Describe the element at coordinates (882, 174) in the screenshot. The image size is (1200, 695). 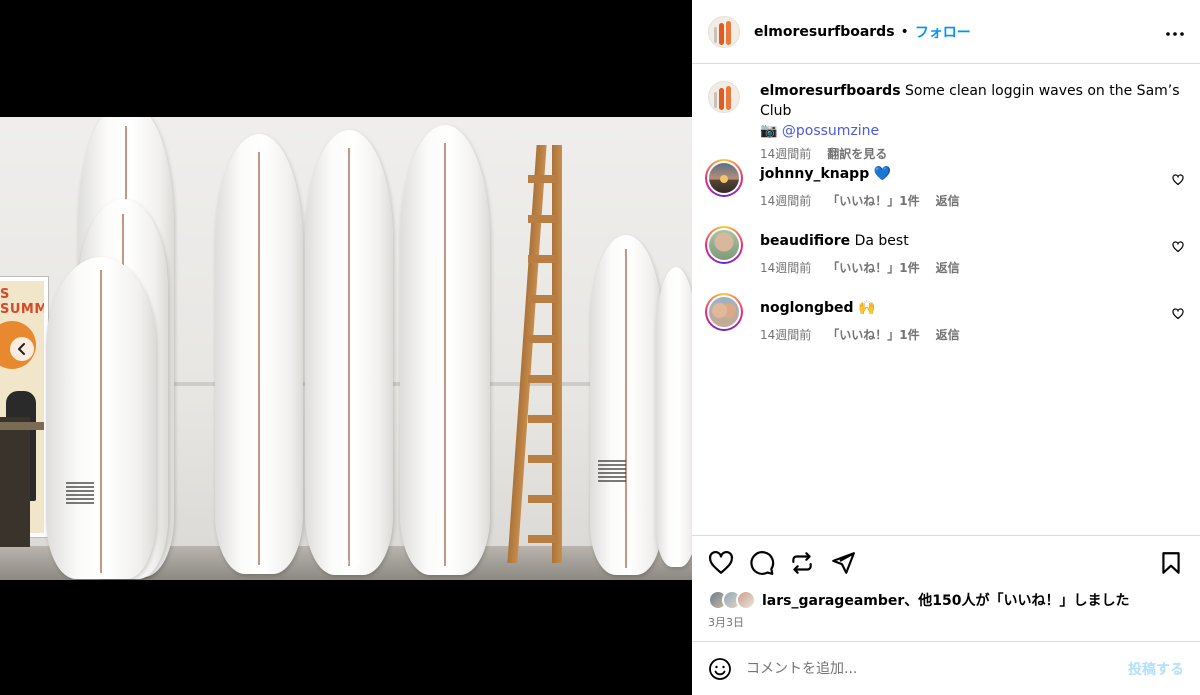
I see `comment-text: 💙` at that location.